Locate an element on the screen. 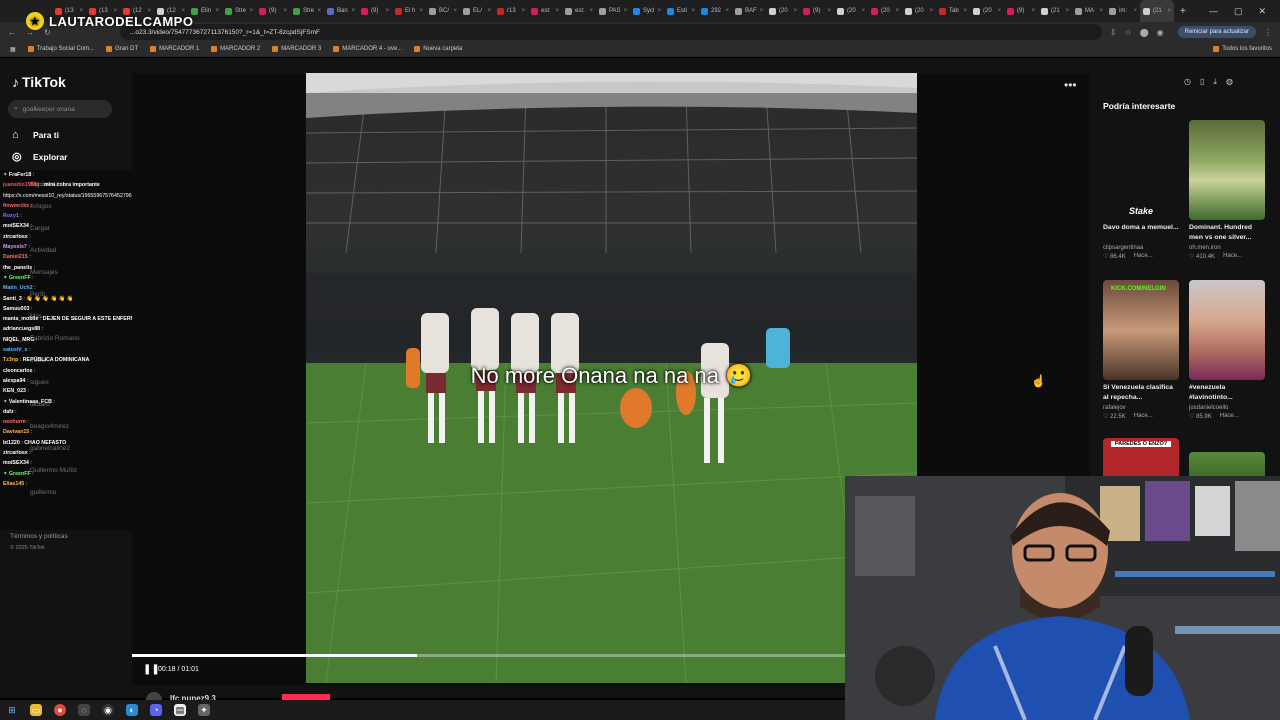  chrome-icon: ● is located at coordinates (60, 710).